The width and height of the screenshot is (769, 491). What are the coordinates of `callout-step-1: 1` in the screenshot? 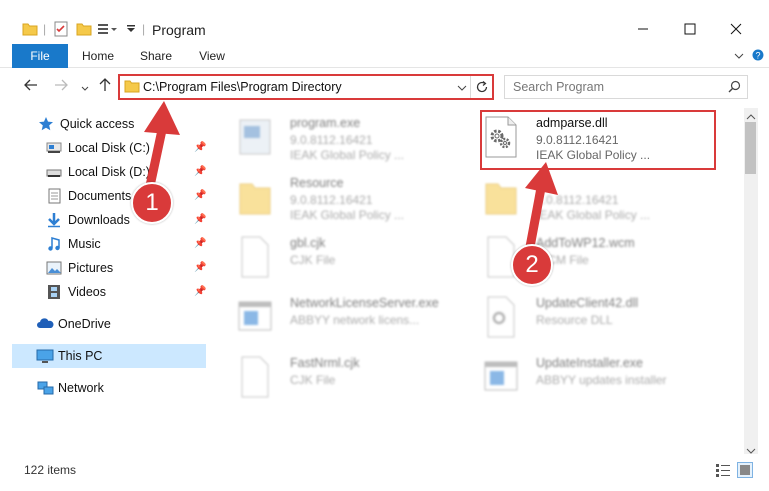 It's located at (152, 203).